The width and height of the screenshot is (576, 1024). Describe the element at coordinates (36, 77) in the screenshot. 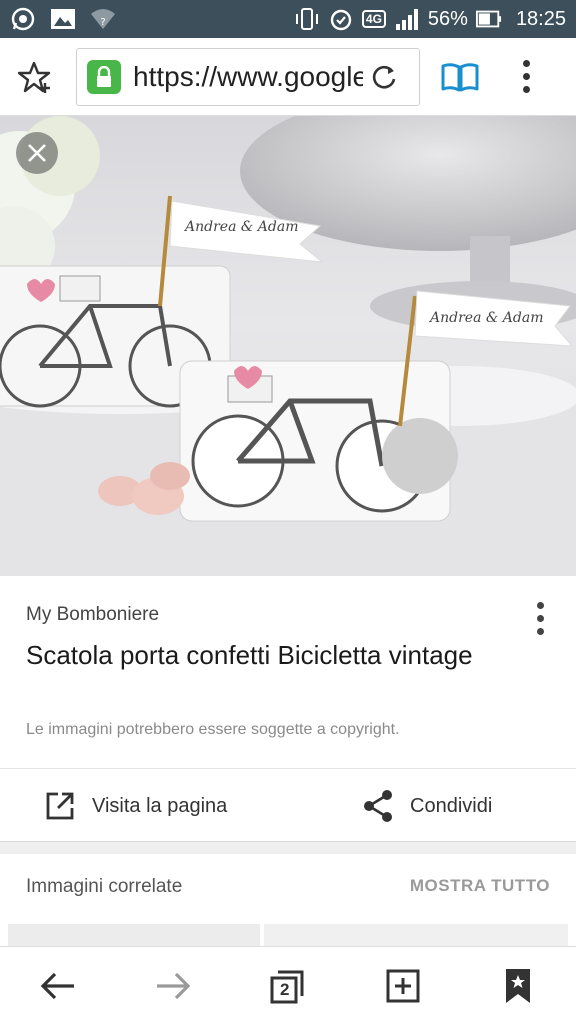

I see `star-add-icon` at that location.